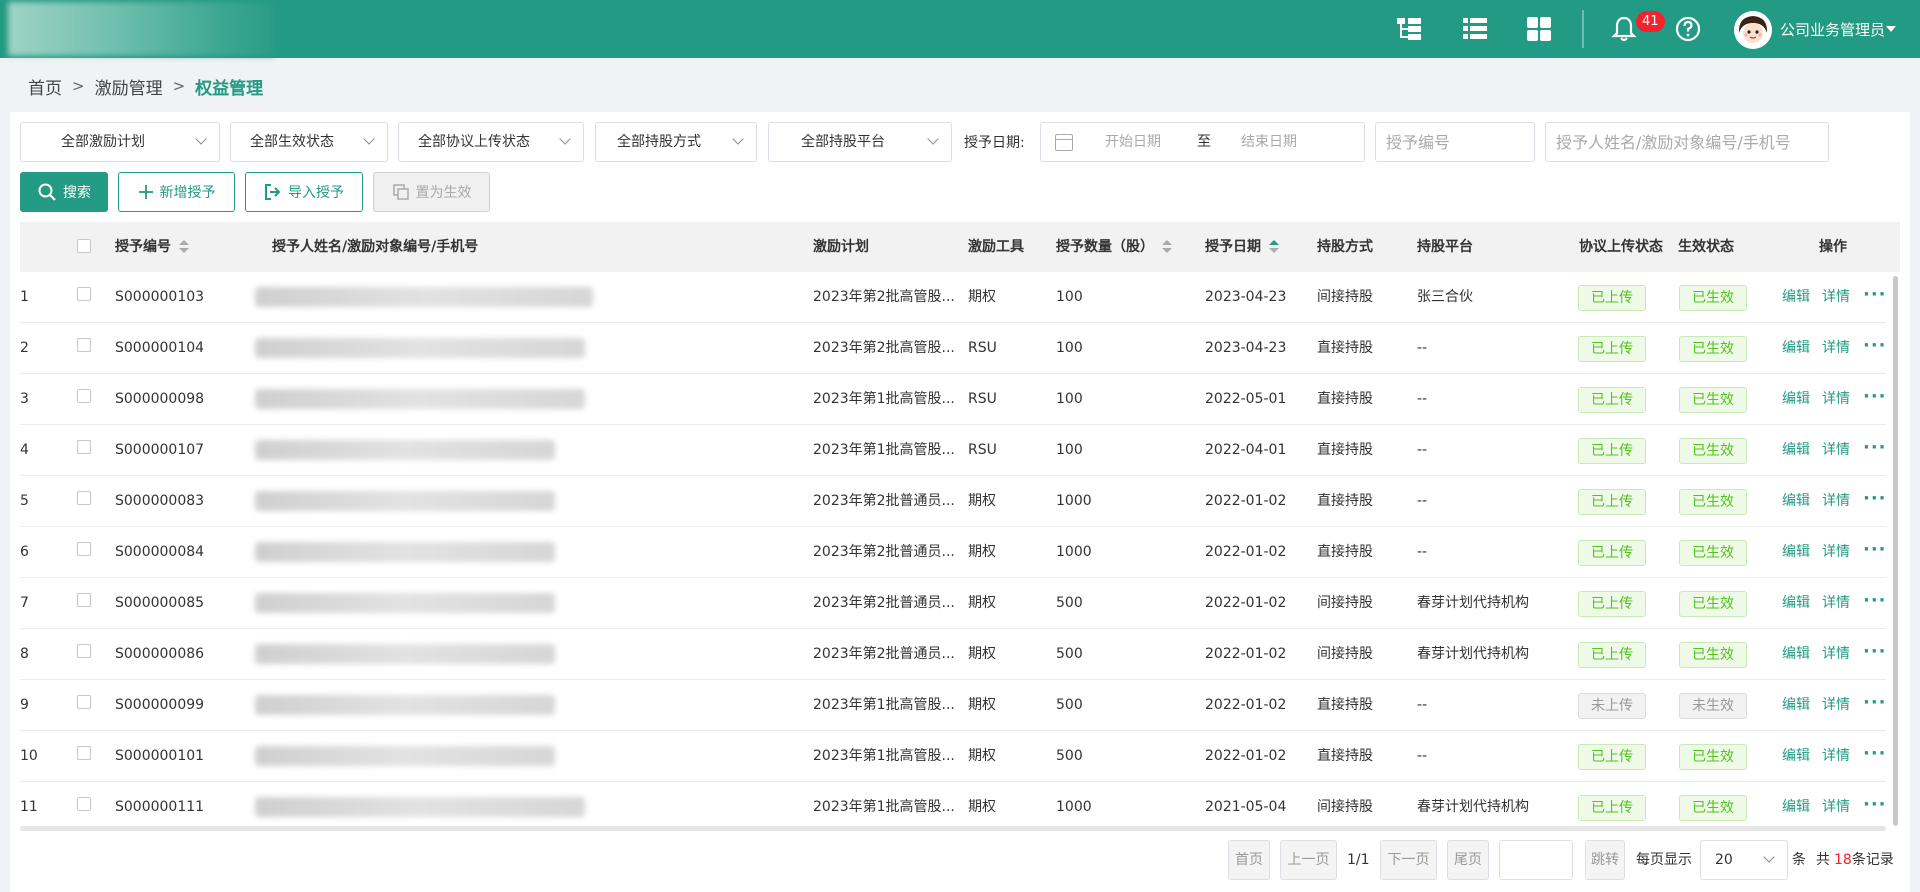 The height and width of the screenshot is (892, 1920). Describe the element at coordinates (1114, 247) in the screenshot. I see `column-qty: 授予数量（股）` at that location.